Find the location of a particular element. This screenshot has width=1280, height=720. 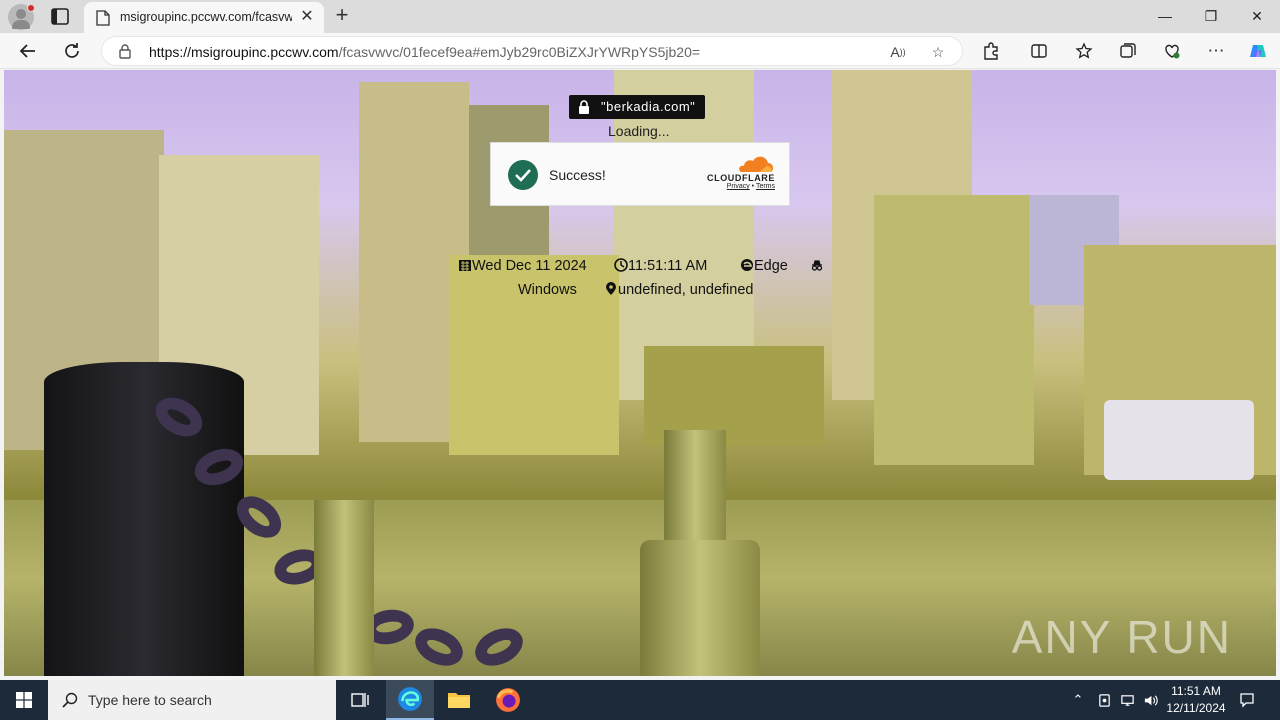

map-pin-icon is located at coordinates (611, 288).